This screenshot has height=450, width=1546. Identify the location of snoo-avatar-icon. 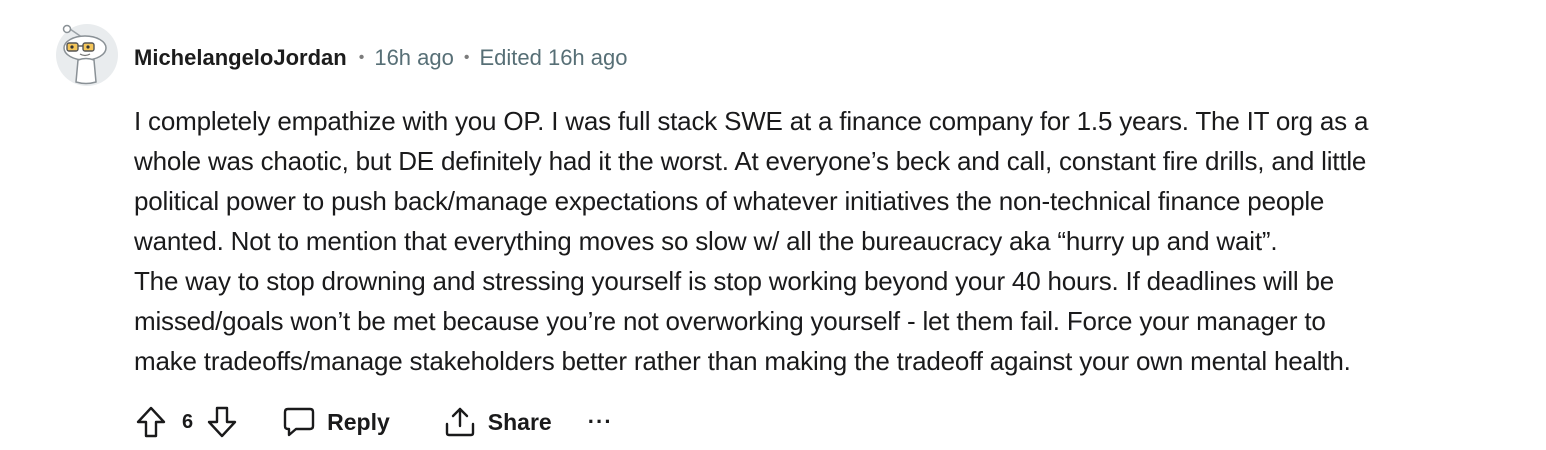
(87, 55).